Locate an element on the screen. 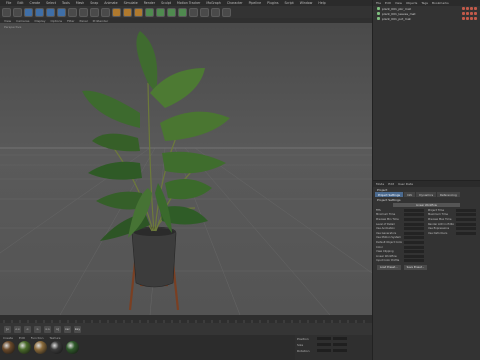 The image size is (480, 360). move-icon is located at coordinates (39, 12).